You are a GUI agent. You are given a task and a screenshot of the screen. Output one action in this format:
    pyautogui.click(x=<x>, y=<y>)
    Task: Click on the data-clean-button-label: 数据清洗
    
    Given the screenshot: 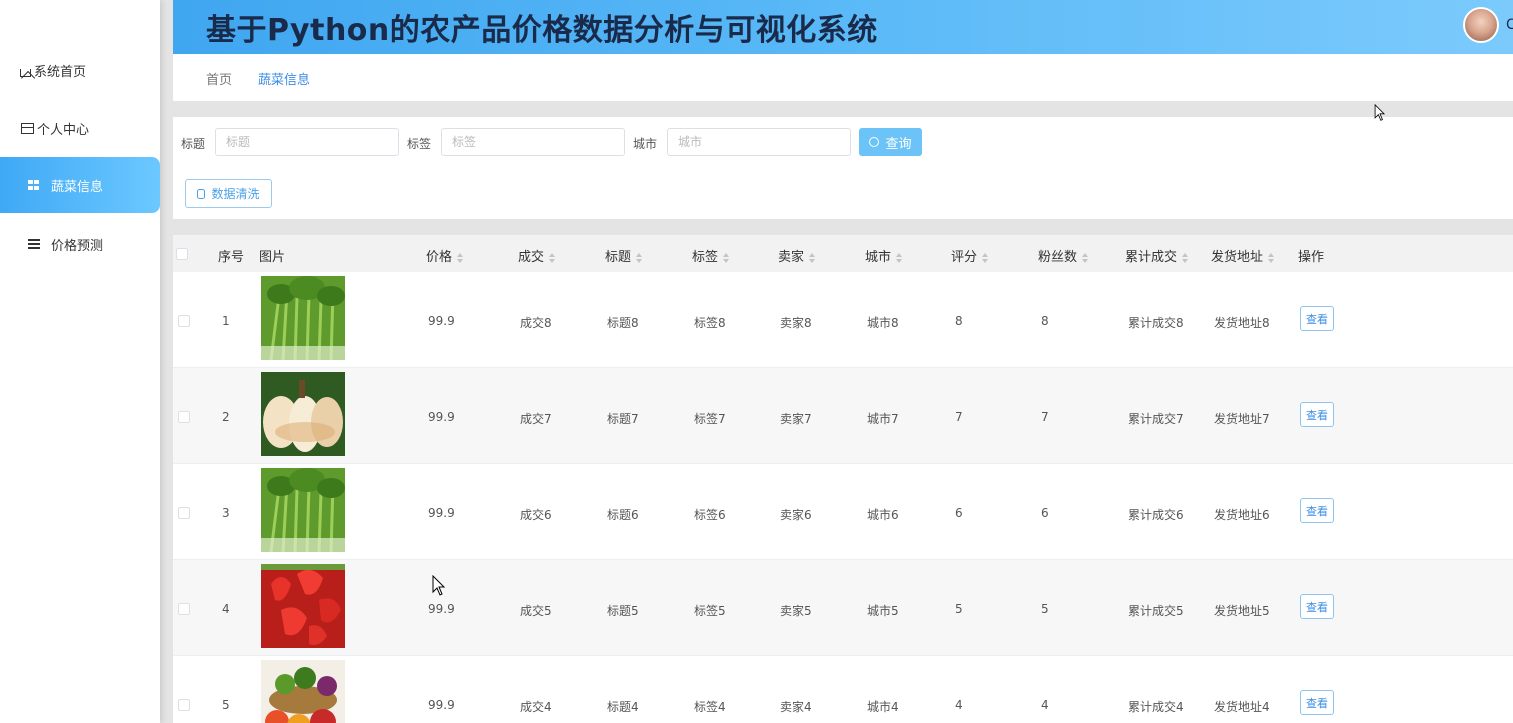 What is the action you would take?
    pyautogui.click(x=235, y=194)
    